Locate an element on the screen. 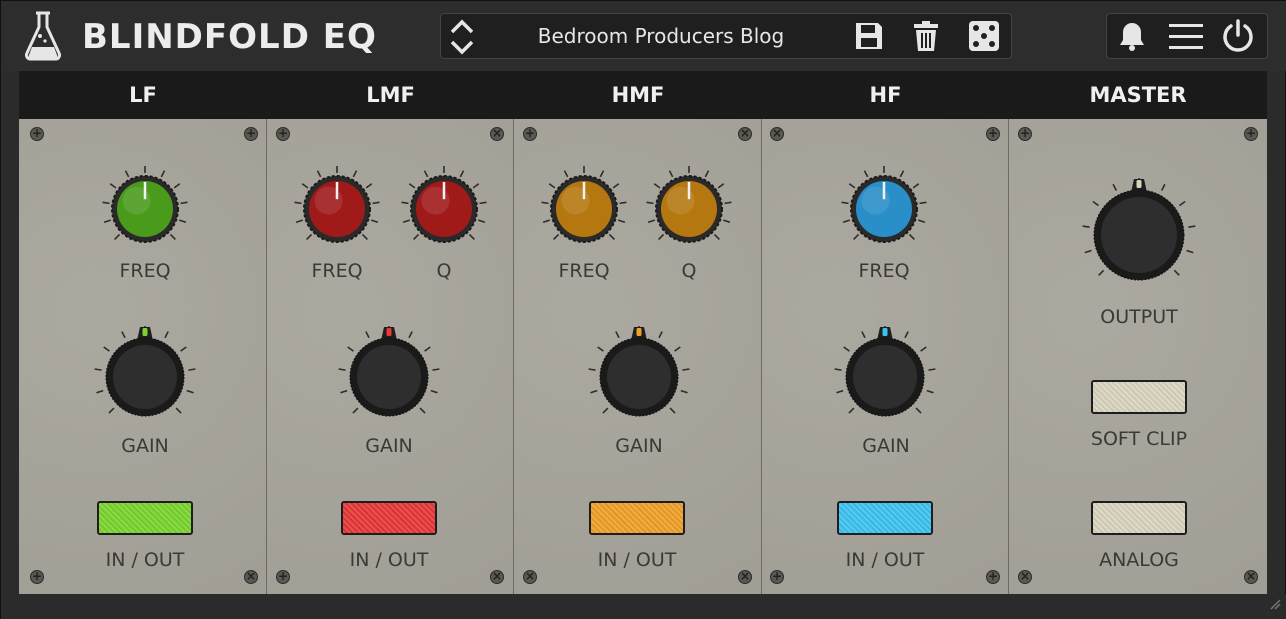  lmf-q-knob is located at coordinates (444, 209).